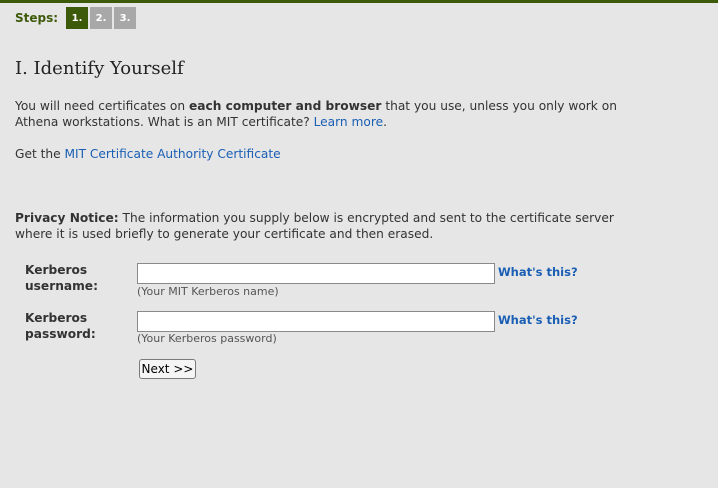 The width and height of the screenshot is (718, 488). What do you see at coordinates (61, 278) in the screenshot?
I see `username-label: Kerberos username:` at bounding box center [61, 278].